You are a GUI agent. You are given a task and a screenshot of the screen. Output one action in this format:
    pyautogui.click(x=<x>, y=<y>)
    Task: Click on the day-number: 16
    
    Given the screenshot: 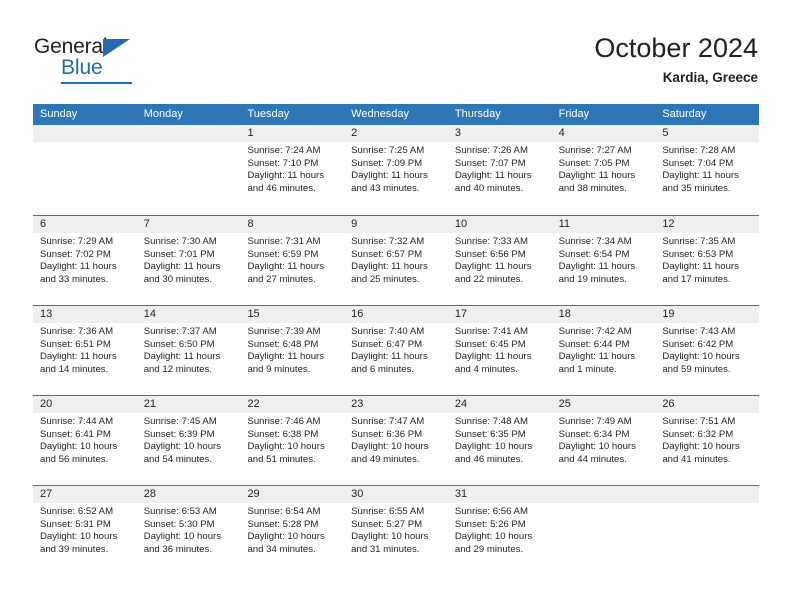 What is the action you would take?
    pyautogui.click(x=396, y=314)
    